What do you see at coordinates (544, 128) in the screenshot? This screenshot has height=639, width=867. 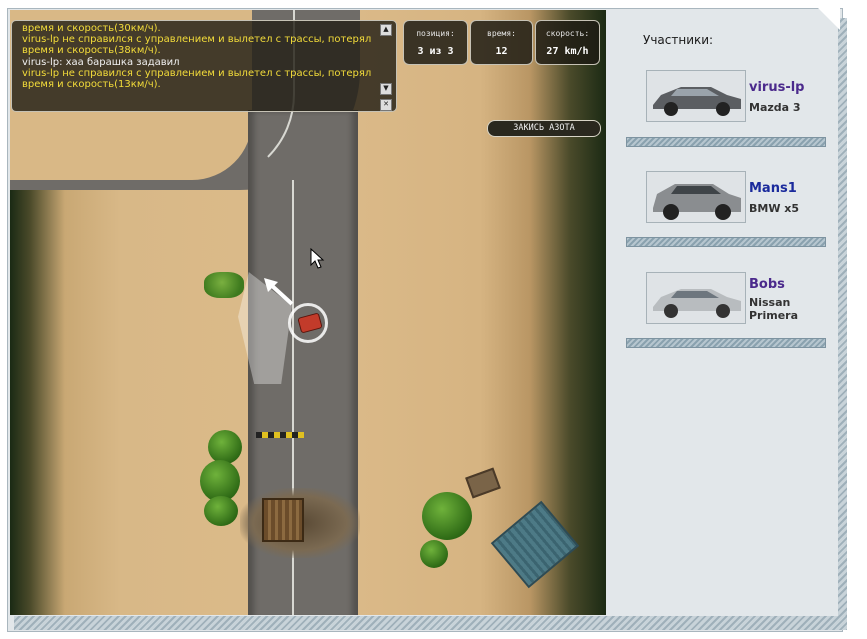 I see `nitro-button: ЗАКИСЬ АЗОТА` at bounding box center [544, 128].